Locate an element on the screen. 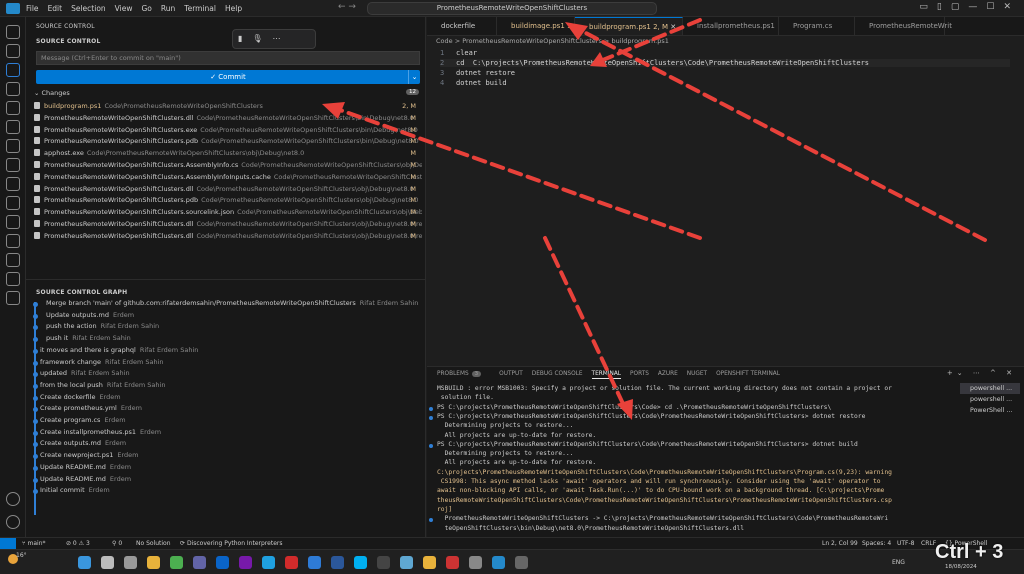 Image resolution: width=1024 pixels, height=574 pixels. commit-dropdown-icon: ⌄ is located at coordinates (414, 77).